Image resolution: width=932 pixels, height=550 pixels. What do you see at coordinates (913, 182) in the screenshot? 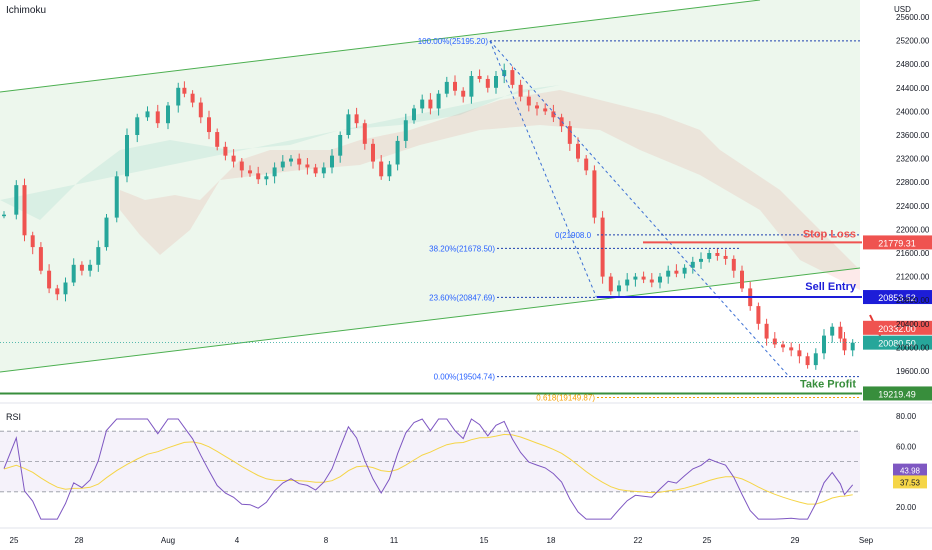
I see `price-tick-label: 22800.00` at bounding box center [913, 182].